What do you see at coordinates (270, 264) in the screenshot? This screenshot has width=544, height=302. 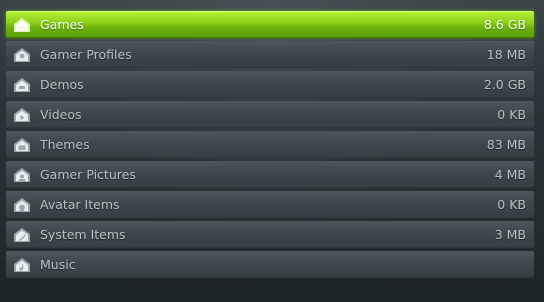 I see `list-item-music: Music` at bounding box center [270, 264].